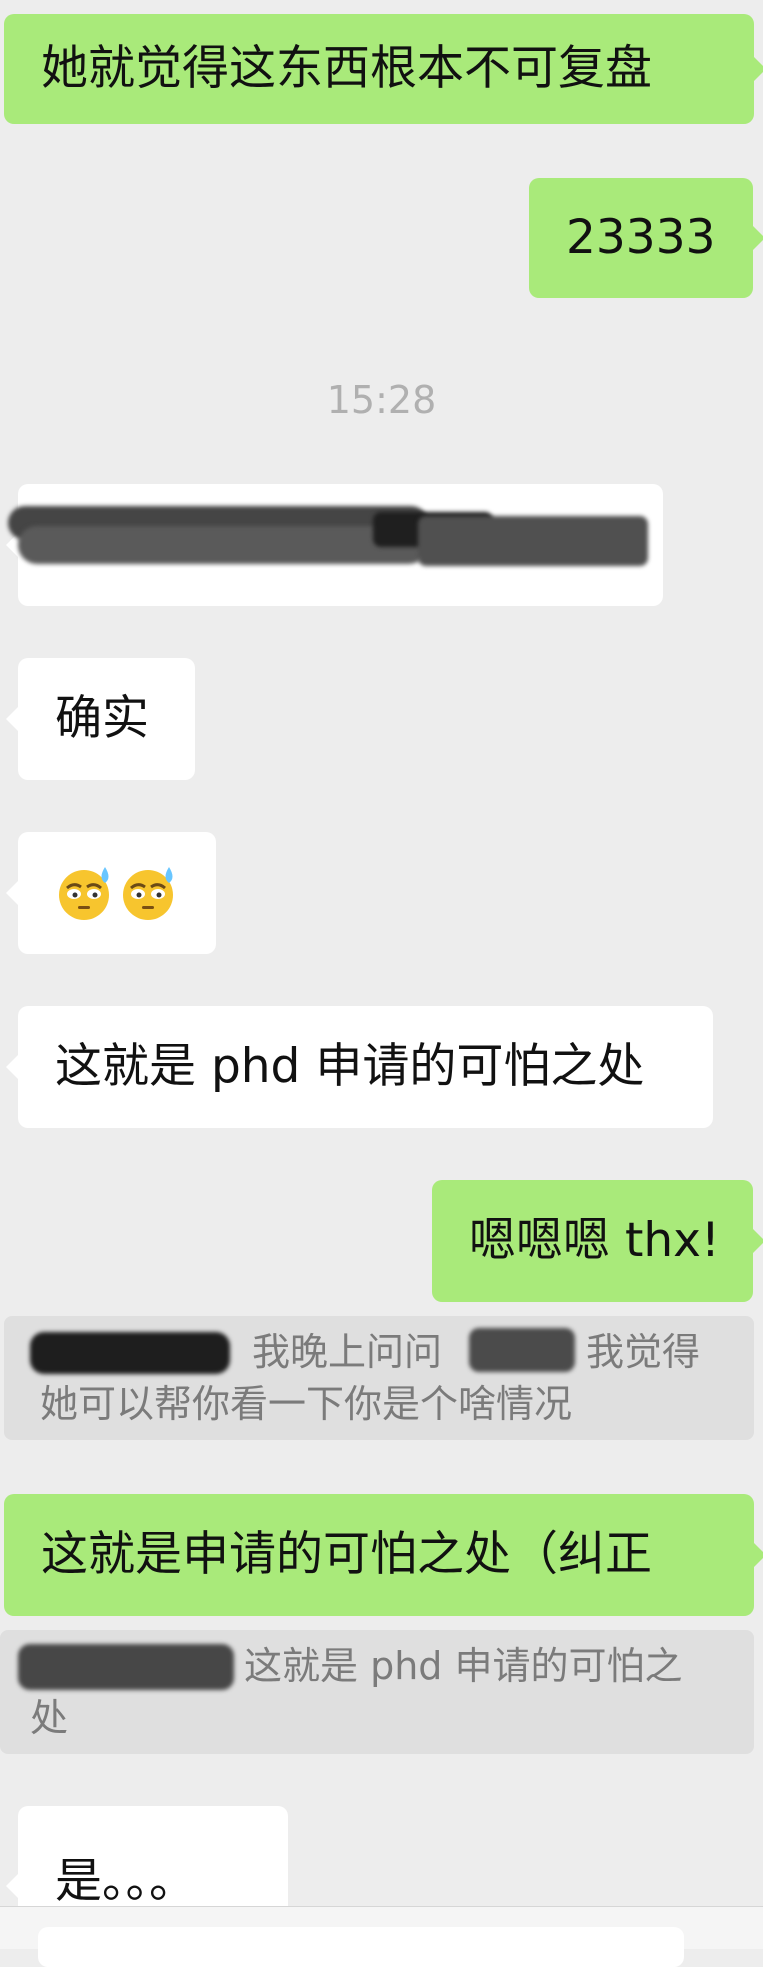  What do you see at coordinates (346, 68) in the screenshot?
I see `message-text: 她就觉得这东西根本不可复盘` at bounding box center [346, 68].